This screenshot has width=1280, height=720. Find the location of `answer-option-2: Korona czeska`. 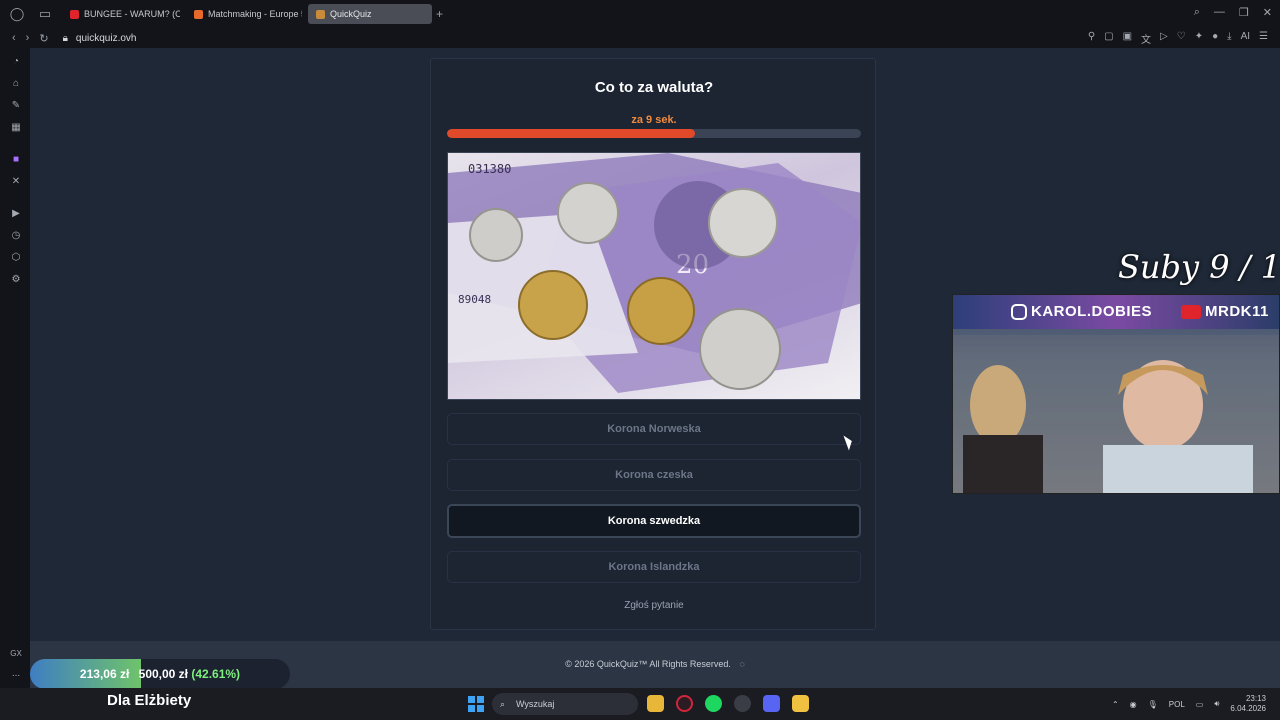

answer-option-2: Korona czeska is located at coordinates (654, 475).